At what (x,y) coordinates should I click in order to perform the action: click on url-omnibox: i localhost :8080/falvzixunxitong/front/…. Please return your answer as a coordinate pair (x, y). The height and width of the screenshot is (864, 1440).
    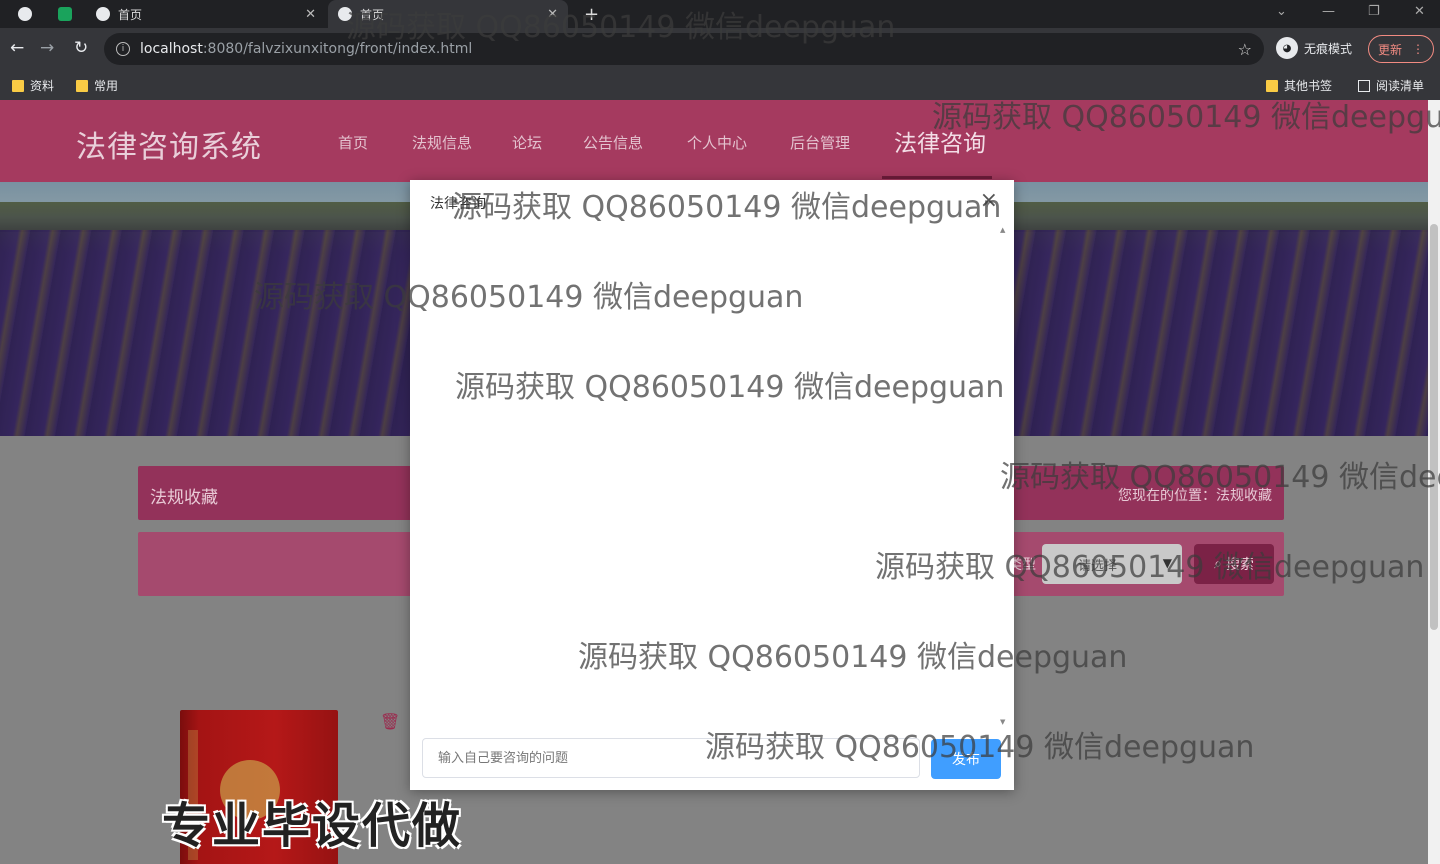
    Looking at the image, I should click on (684, 49).